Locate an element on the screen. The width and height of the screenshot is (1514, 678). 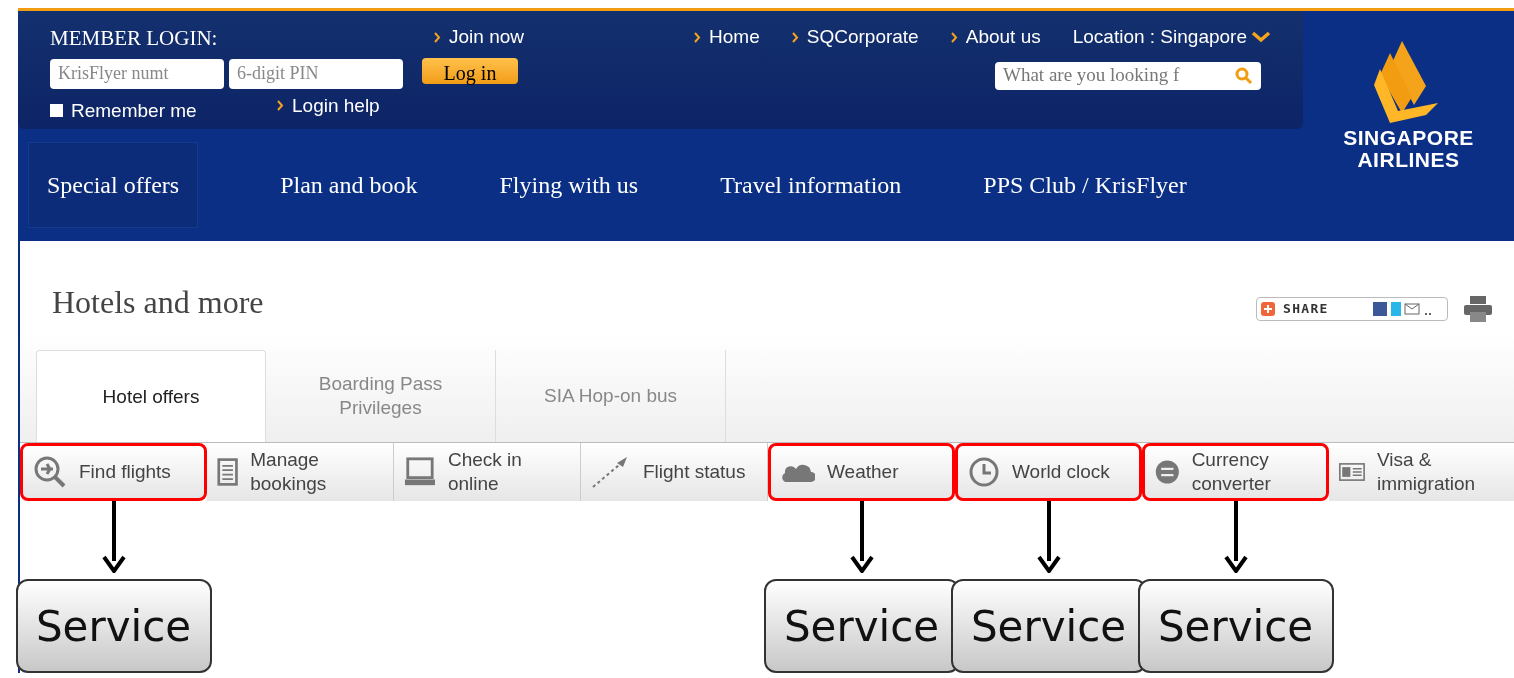
computer-icon is located at coordinates (420, 472).